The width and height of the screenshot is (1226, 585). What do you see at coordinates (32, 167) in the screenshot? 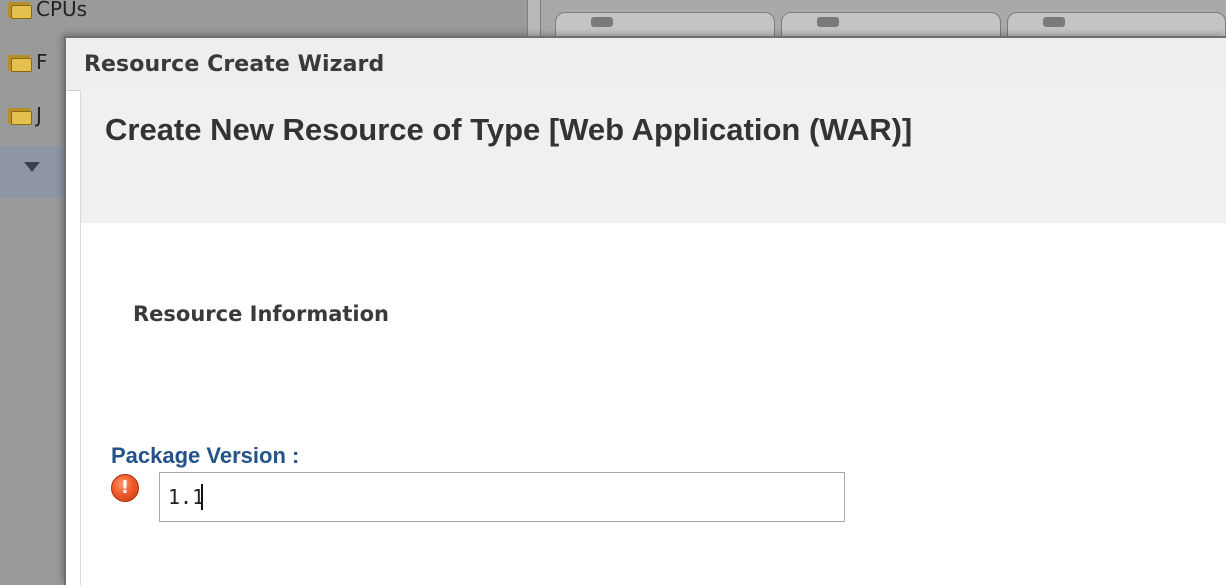
I see `expand-triangle-icon` at bounding box center [32, 167].